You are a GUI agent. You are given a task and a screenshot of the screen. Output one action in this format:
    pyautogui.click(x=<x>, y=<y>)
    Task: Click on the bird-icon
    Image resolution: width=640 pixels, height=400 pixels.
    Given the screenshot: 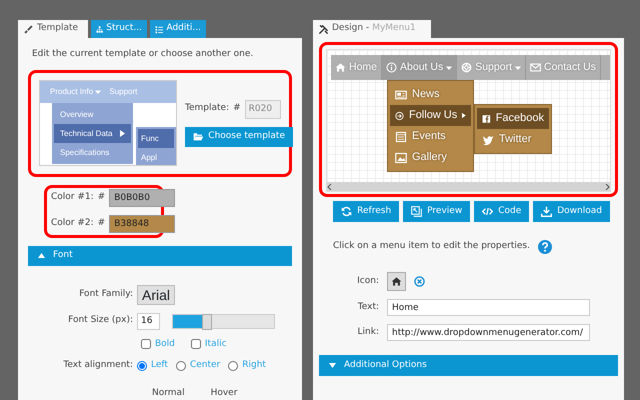 What is the action you would take?
    pyautogui.click(x=488, y=140)
    